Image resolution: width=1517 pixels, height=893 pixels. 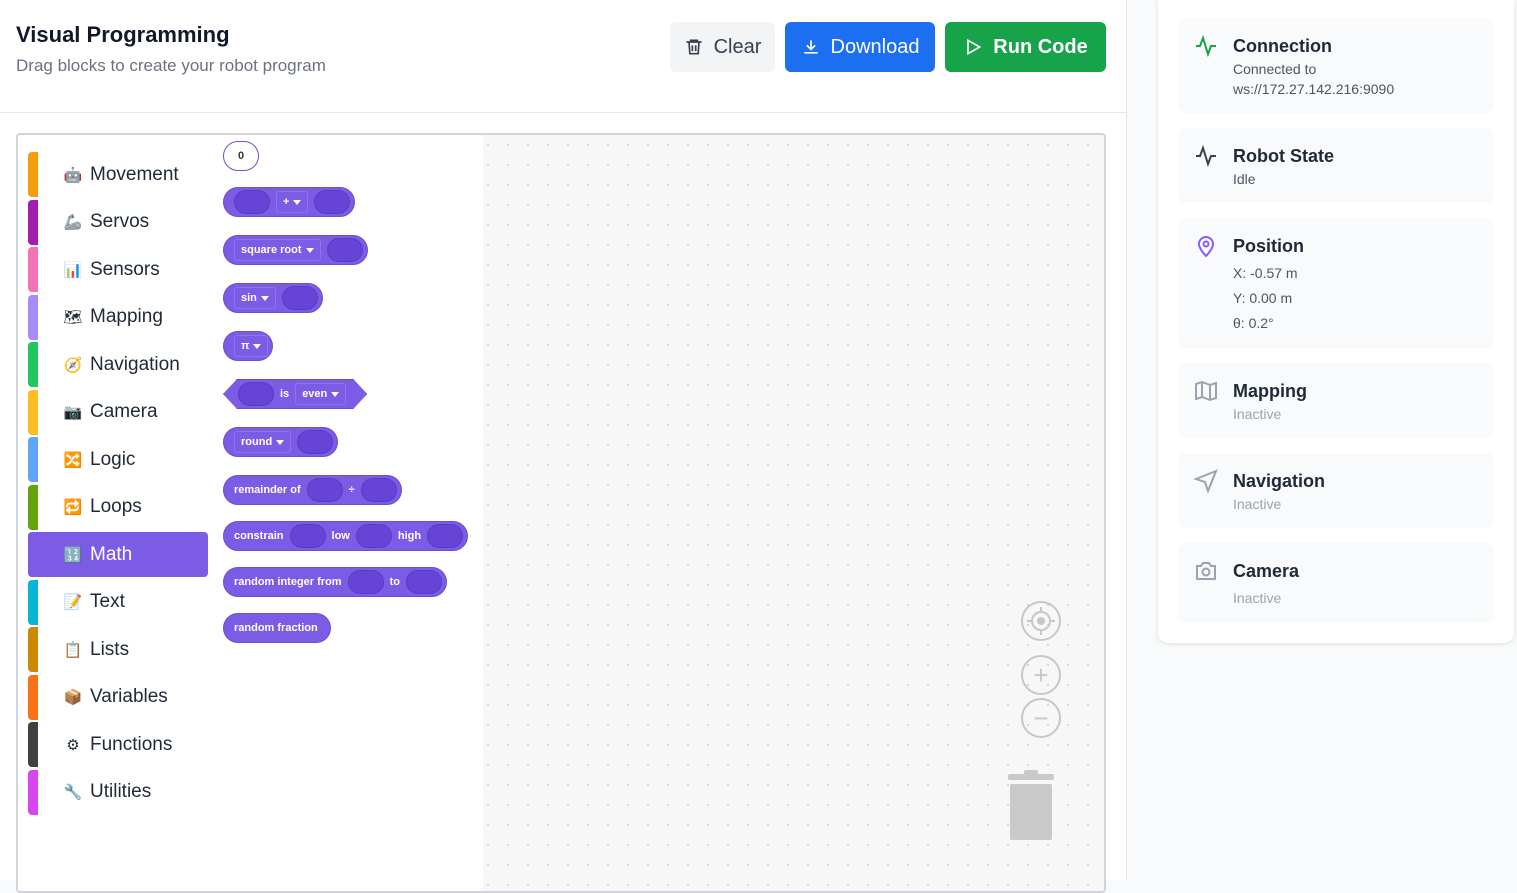 I want to click on servos-icon: 🦾, so click(x=73, y=222).